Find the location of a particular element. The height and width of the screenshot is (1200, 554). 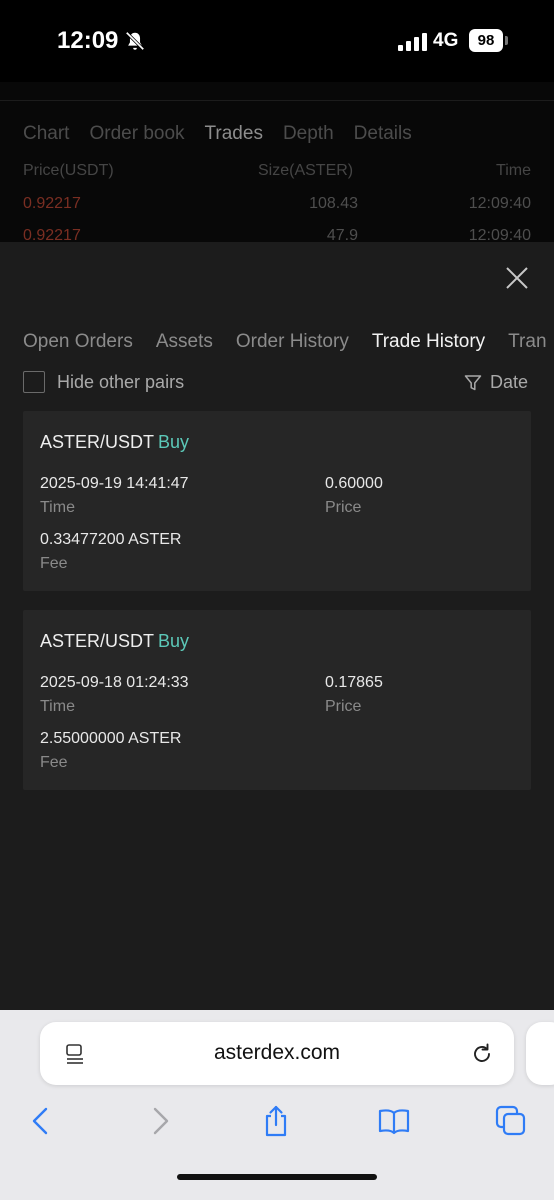

tab-trades: Trades is located at coordinates (233, 133).